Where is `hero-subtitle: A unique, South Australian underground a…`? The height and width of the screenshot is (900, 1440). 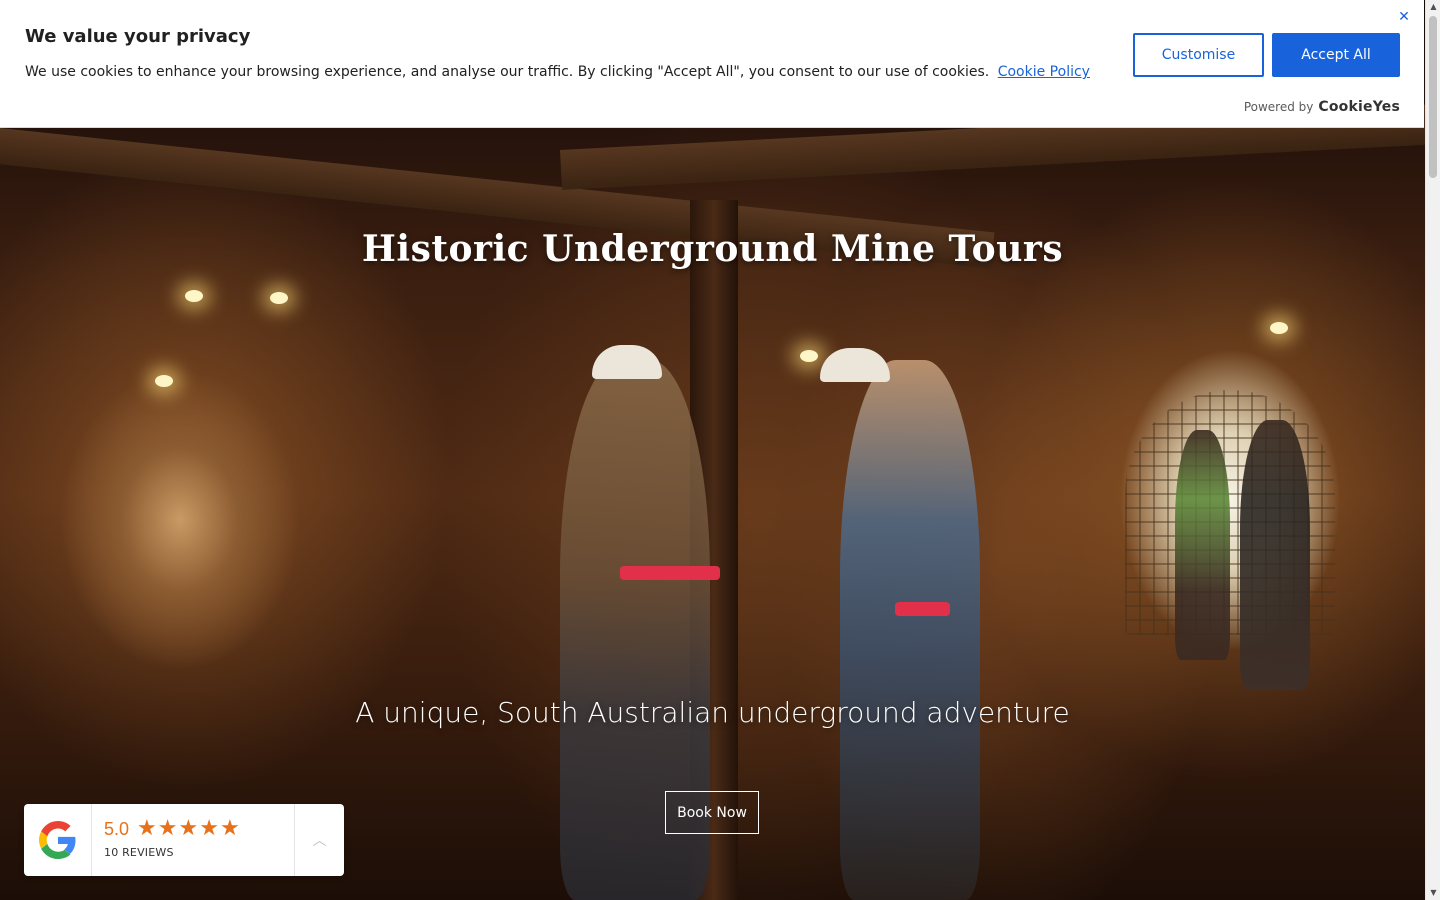 hero-subtitle: A unique, South Australian underground a… is located at coordinates (712, 712).